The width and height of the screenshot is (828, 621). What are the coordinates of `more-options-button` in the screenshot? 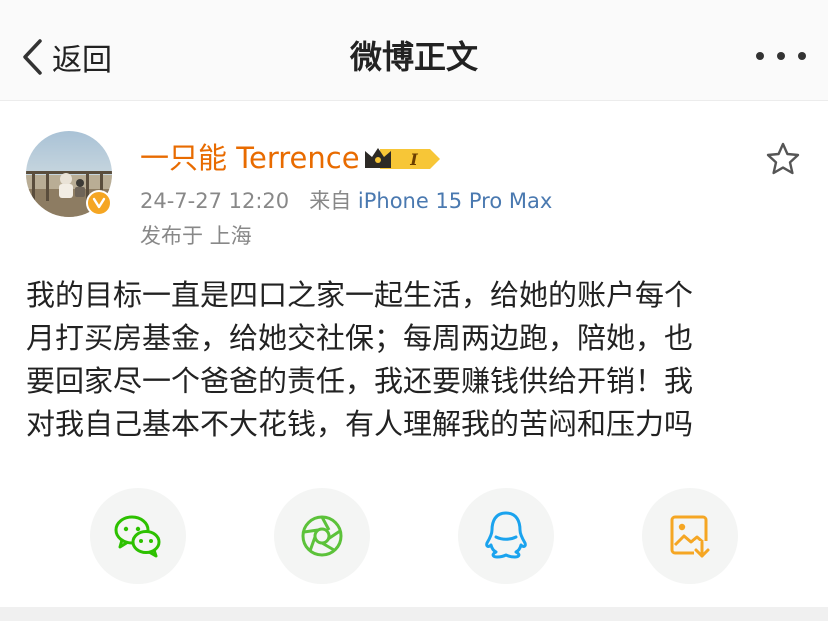 It's located at (781, 56).